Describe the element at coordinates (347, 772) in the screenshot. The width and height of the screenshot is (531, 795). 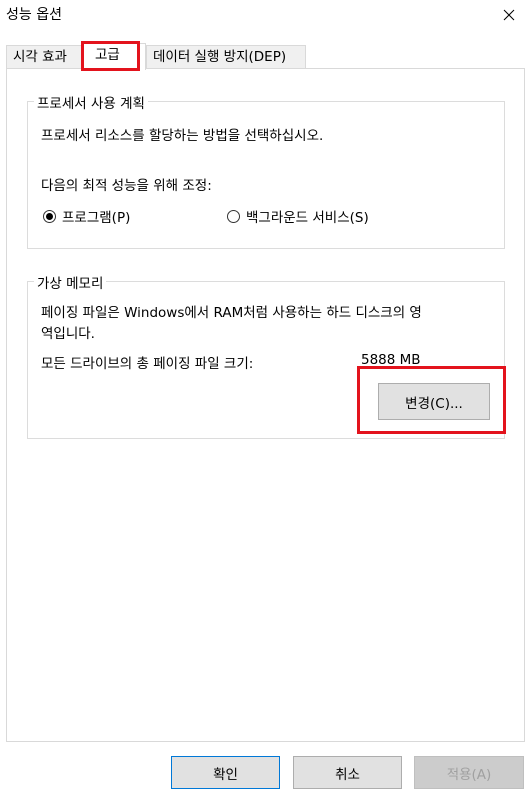
I see `cancel-button: 취소` at that location.